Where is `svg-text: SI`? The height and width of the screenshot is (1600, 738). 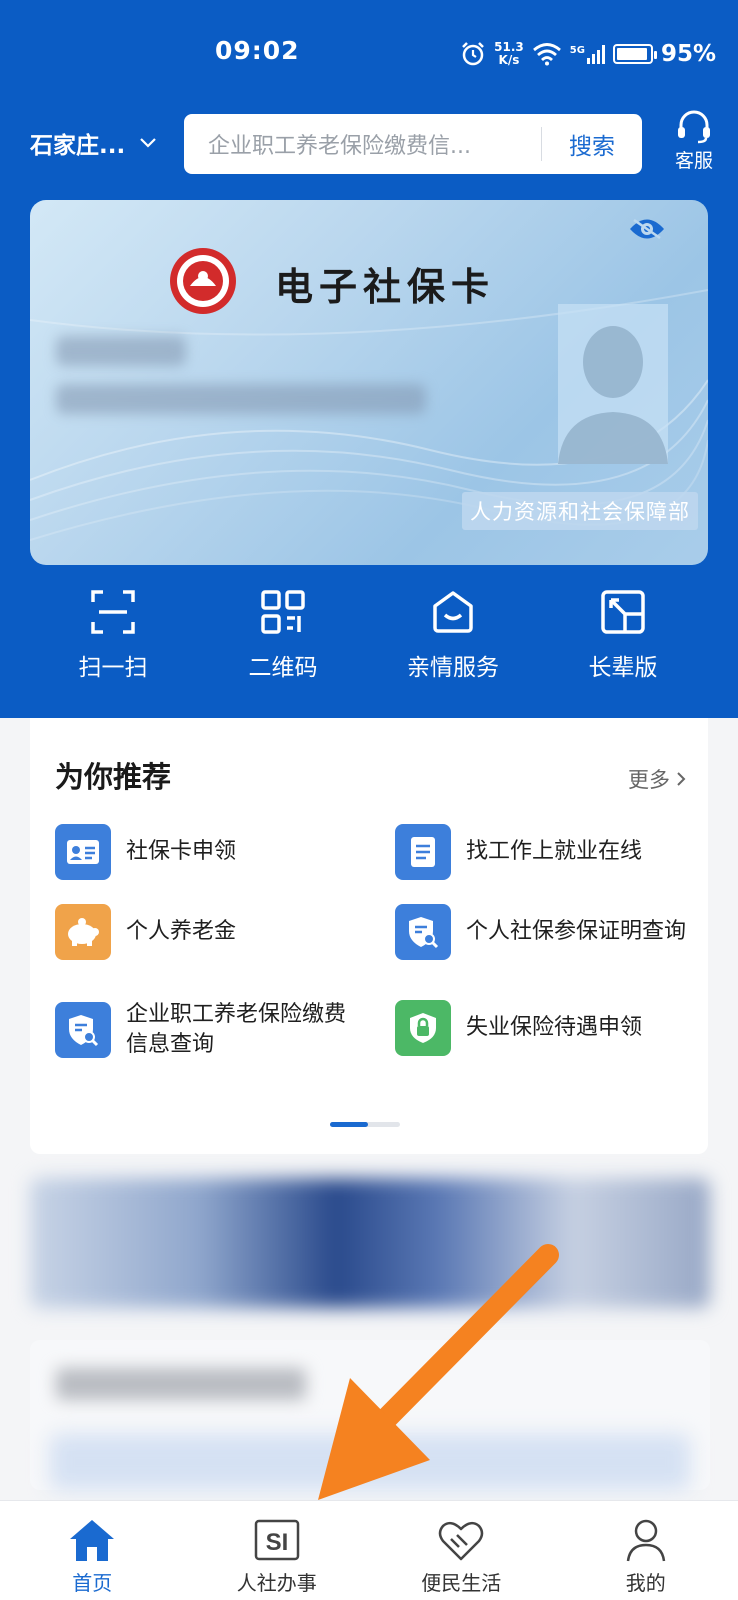 svg-text: SI is located at coordinates (276, 1542).